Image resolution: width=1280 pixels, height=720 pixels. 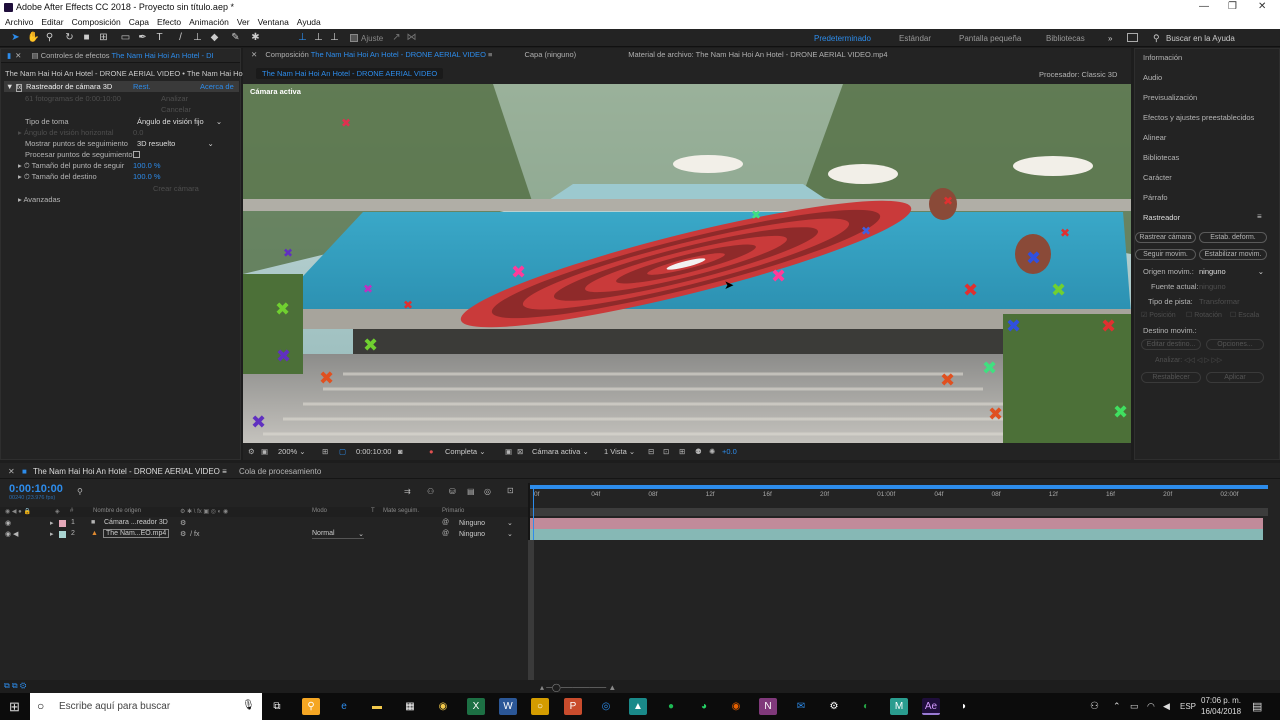 What do you see at coordinates (487, 491) in the screenshot?
I see `motion-blur-icon: ◎` at bounding box center [487, 491].